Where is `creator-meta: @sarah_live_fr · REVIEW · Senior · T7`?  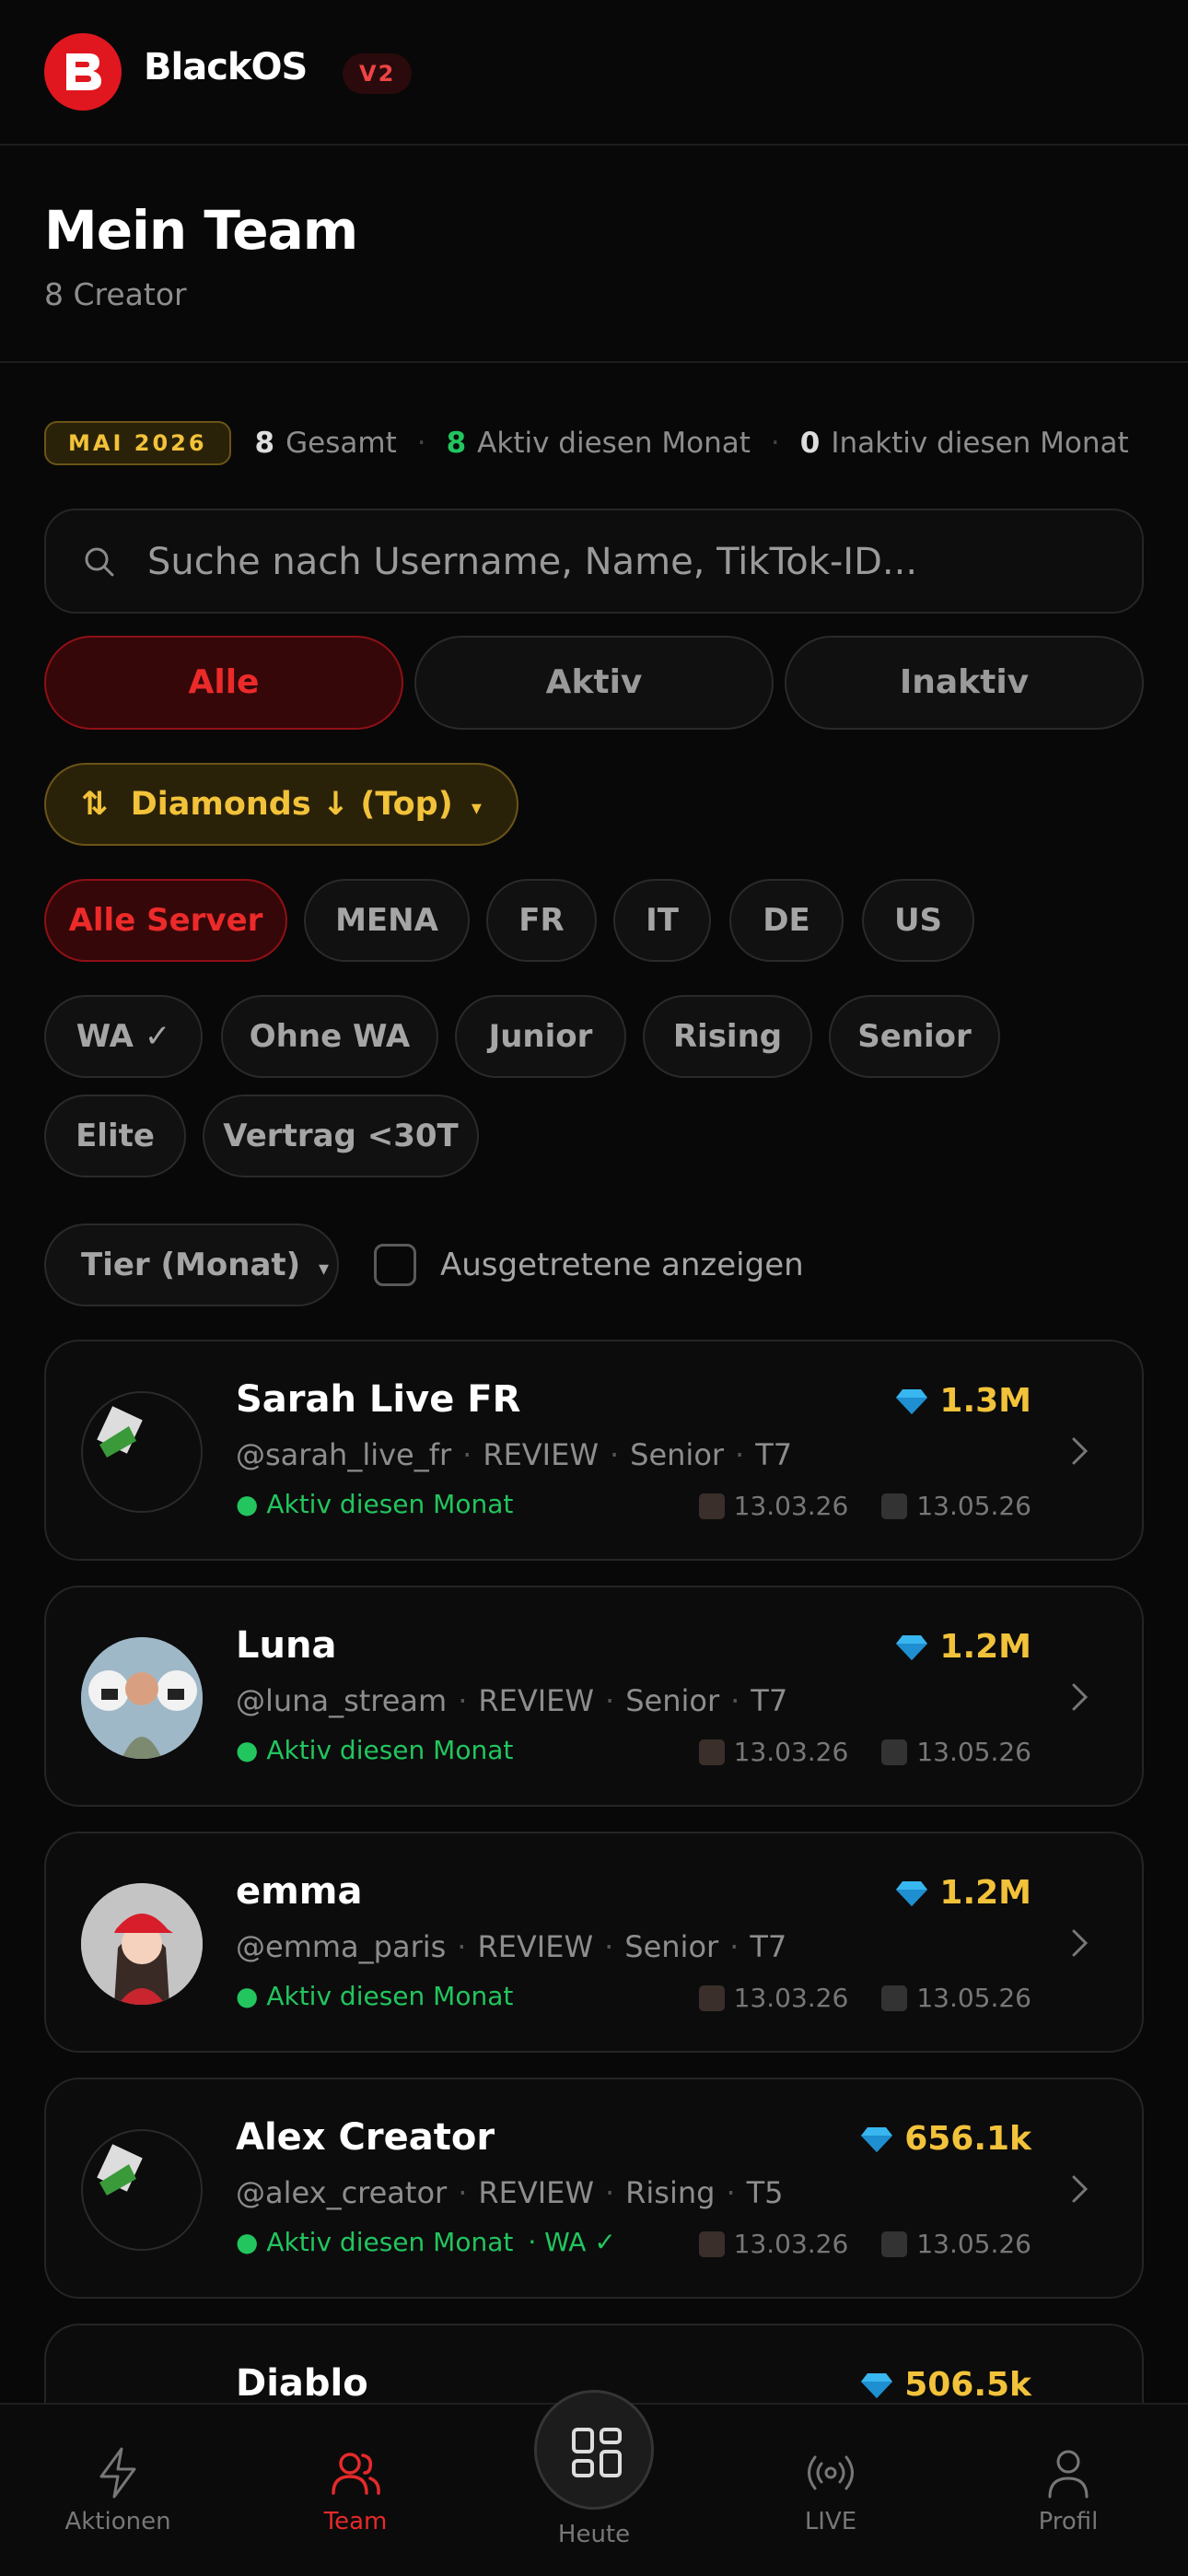
creator-meta: @sarah_live_fr · REVIEW · Senior · T7 is located at coordinates (514, 1454).